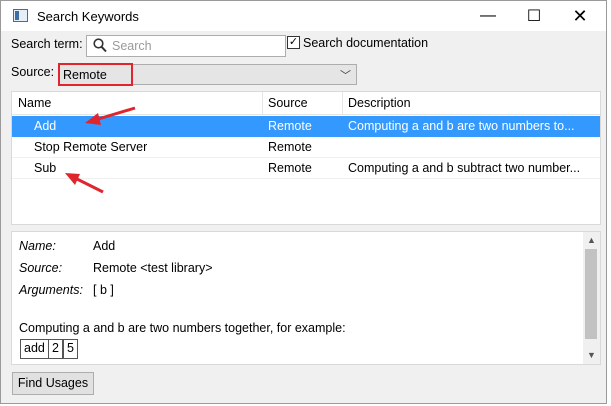 This screenshot has width=611, height=406. I want to click on annotation-arrows, so click(100, 150).